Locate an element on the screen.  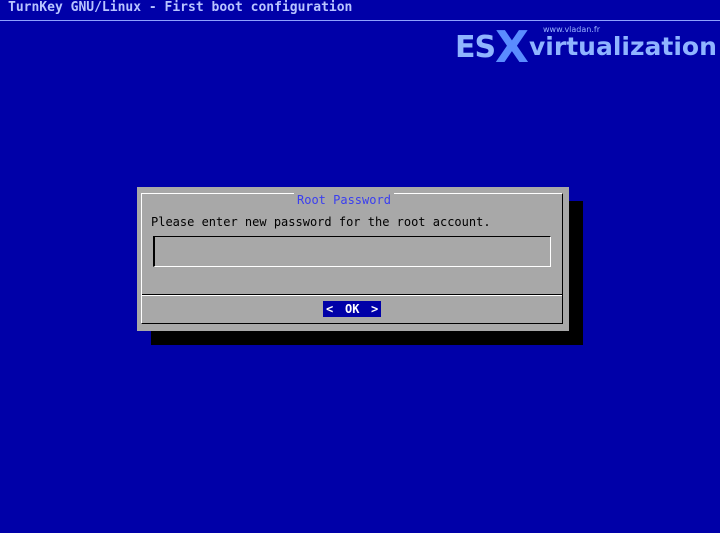
esx-virtualization-logo: www.vladan.fr ES X virtualization is located at coordinates (586, 47).